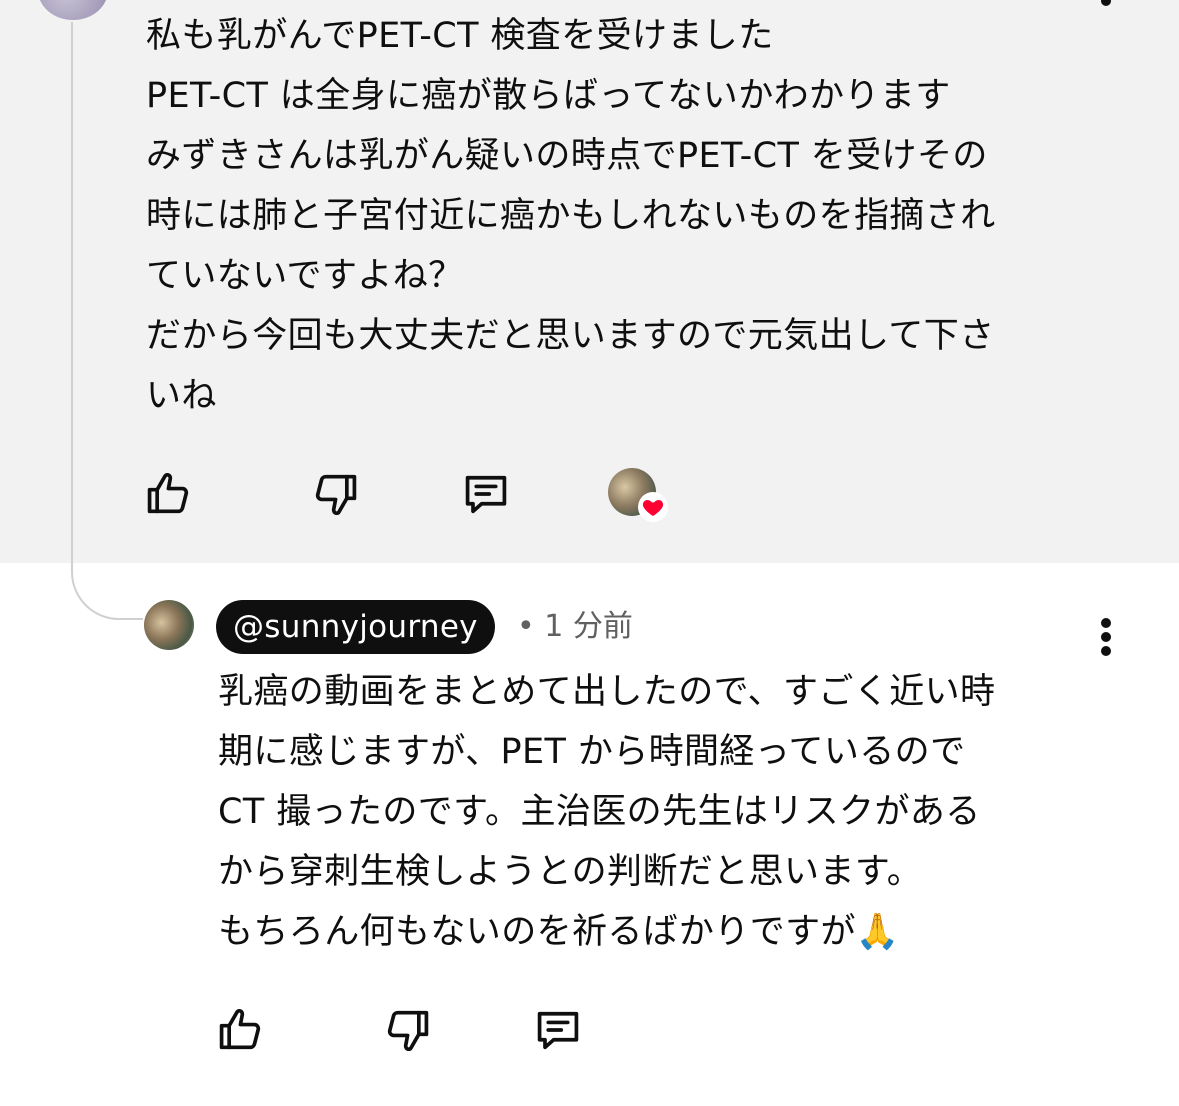 The image size is (1179, 1106). I want to click on thread-line, so click(72, 296).